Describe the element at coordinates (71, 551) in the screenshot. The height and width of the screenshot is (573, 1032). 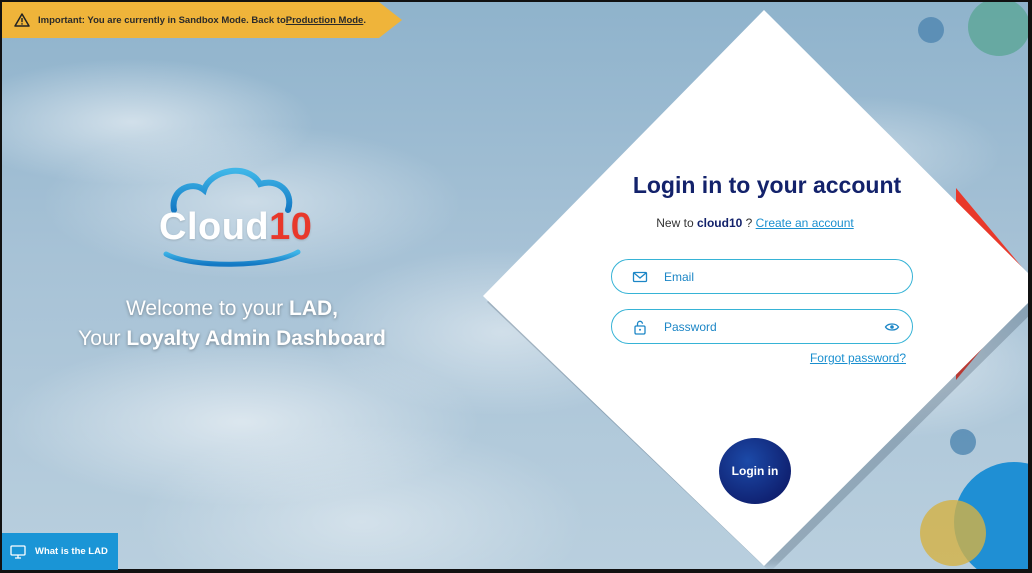
I see `what-is-lad-label: What is the LAD` at that location.